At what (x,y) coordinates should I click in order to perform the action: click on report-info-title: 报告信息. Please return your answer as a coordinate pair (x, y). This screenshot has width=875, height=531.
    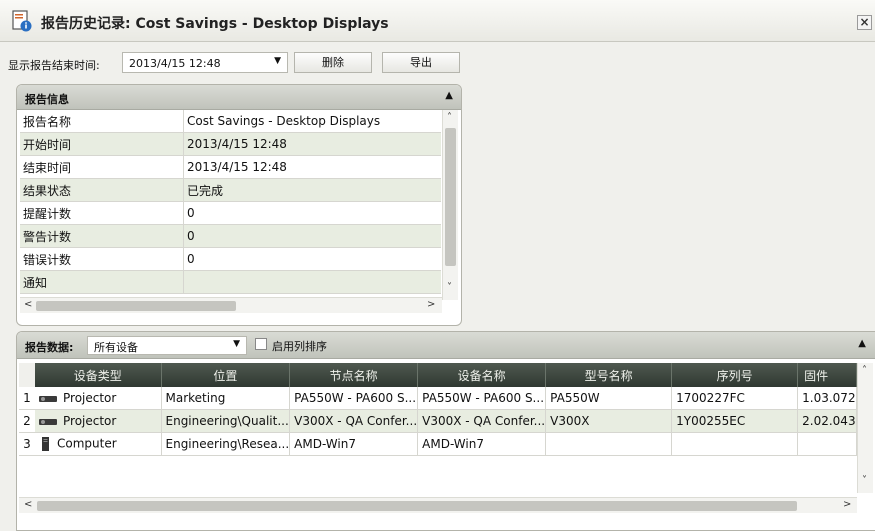
    Looking at the image, I should click on (47, 99).